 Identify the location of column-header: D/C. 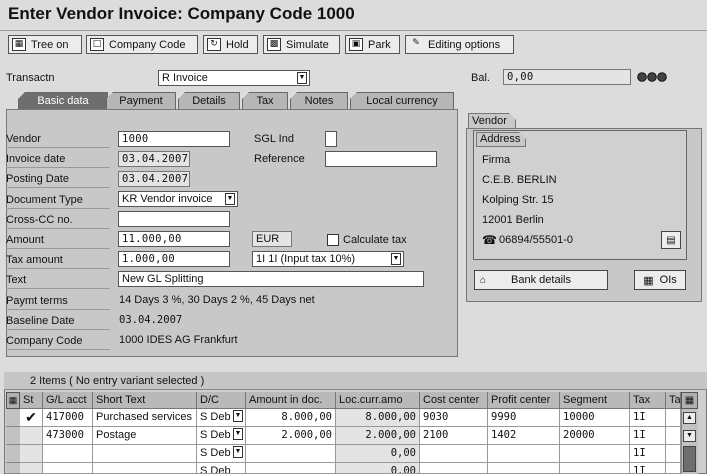
(221, 400).